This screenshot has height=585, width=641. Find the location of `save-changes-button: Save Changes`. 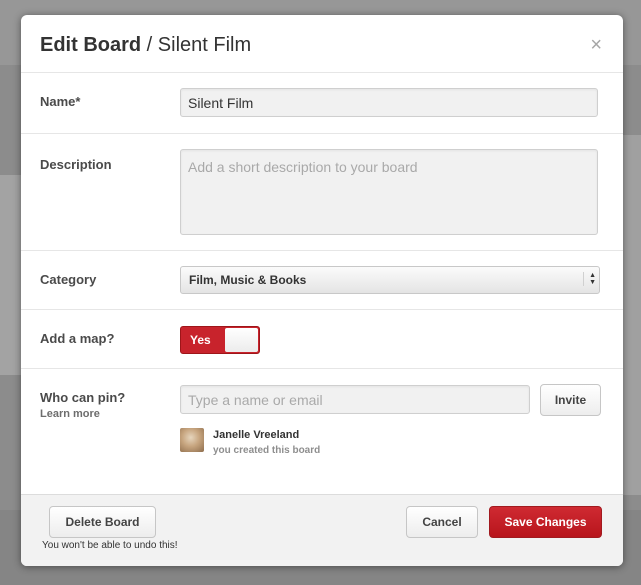

save-changes-button: Save Changes is located at coordinates (545, 522).